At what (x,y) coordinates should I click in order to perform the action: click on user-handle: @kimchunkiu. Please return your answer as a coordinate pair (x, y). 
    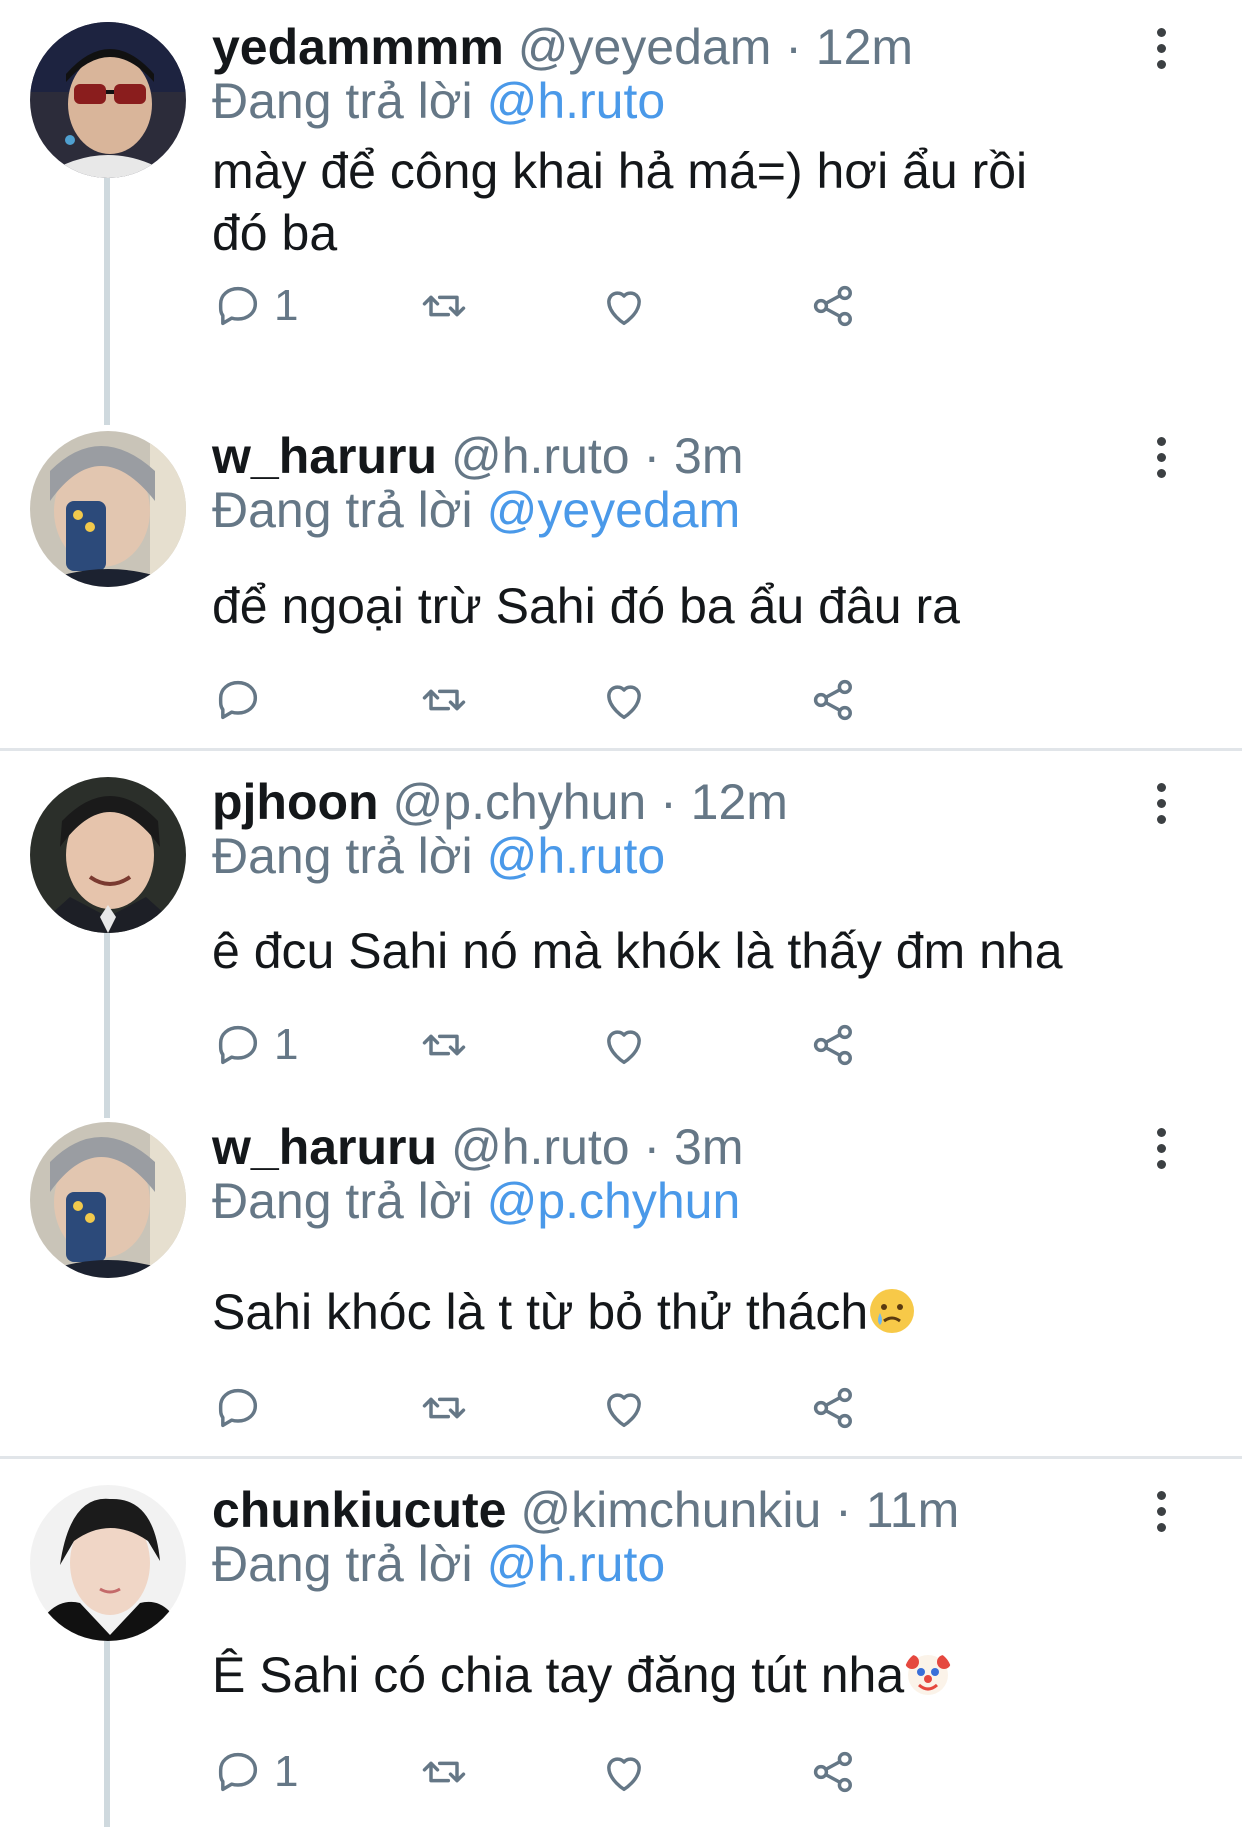
    Looking at the image, I should click on (670, 1510).